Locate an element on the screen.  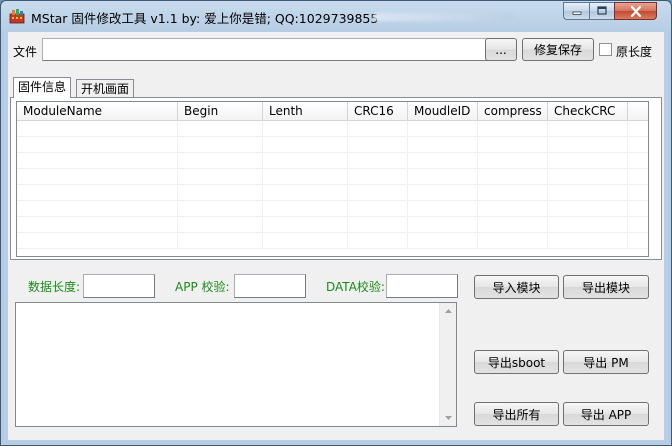
app-check-label: APP 校验: is located at coordinates (202, 287).